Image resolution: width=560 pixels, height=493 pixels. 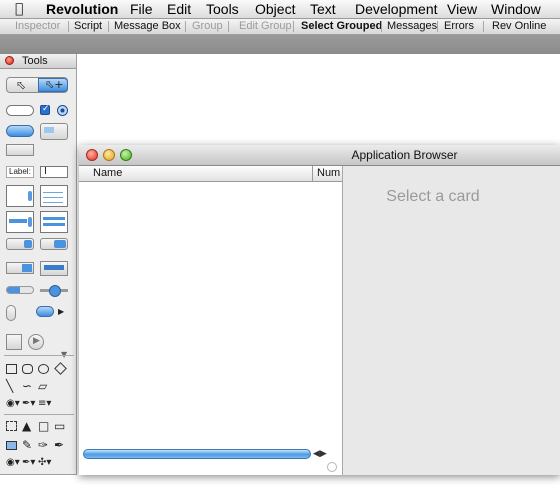 What do you see at coordinates (21, 85) in the screenshot?
I see `browse-tool-icon: ⬁` at bounding box center [21, 85].